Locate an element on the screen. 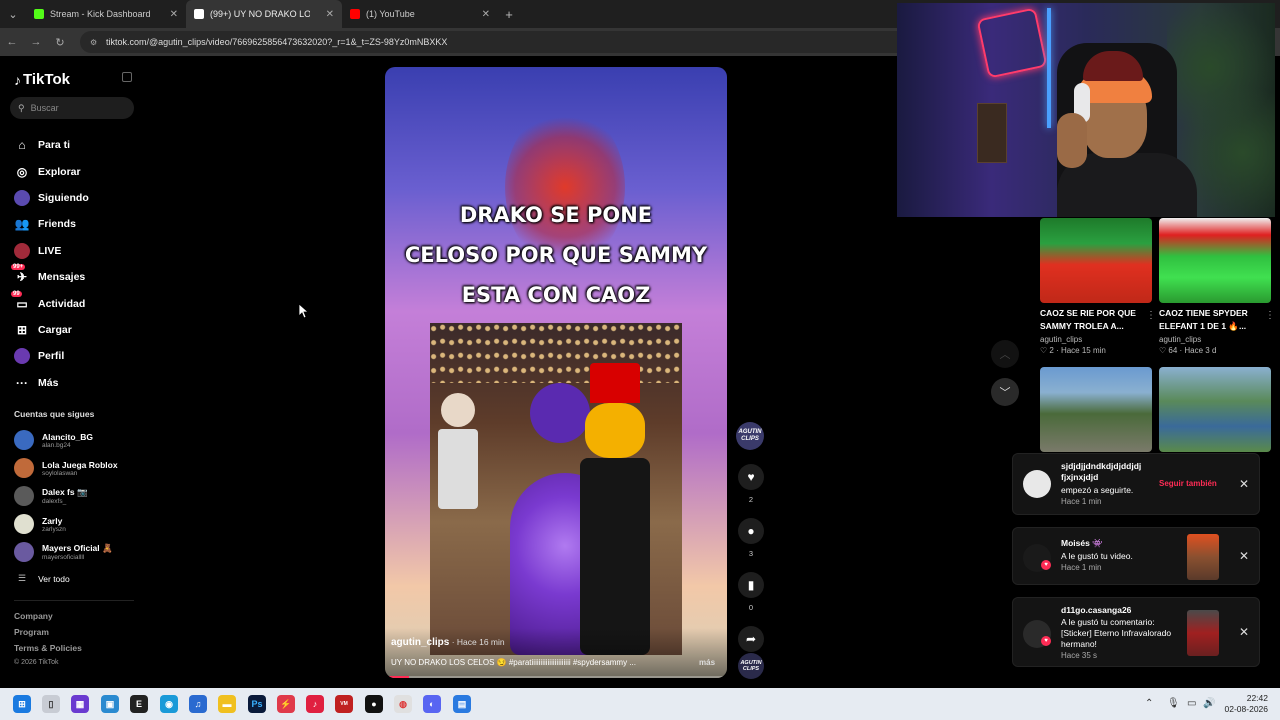 The image size is (1280, 720). nav-perfil: Perfil is located at coordinates (51, 356).